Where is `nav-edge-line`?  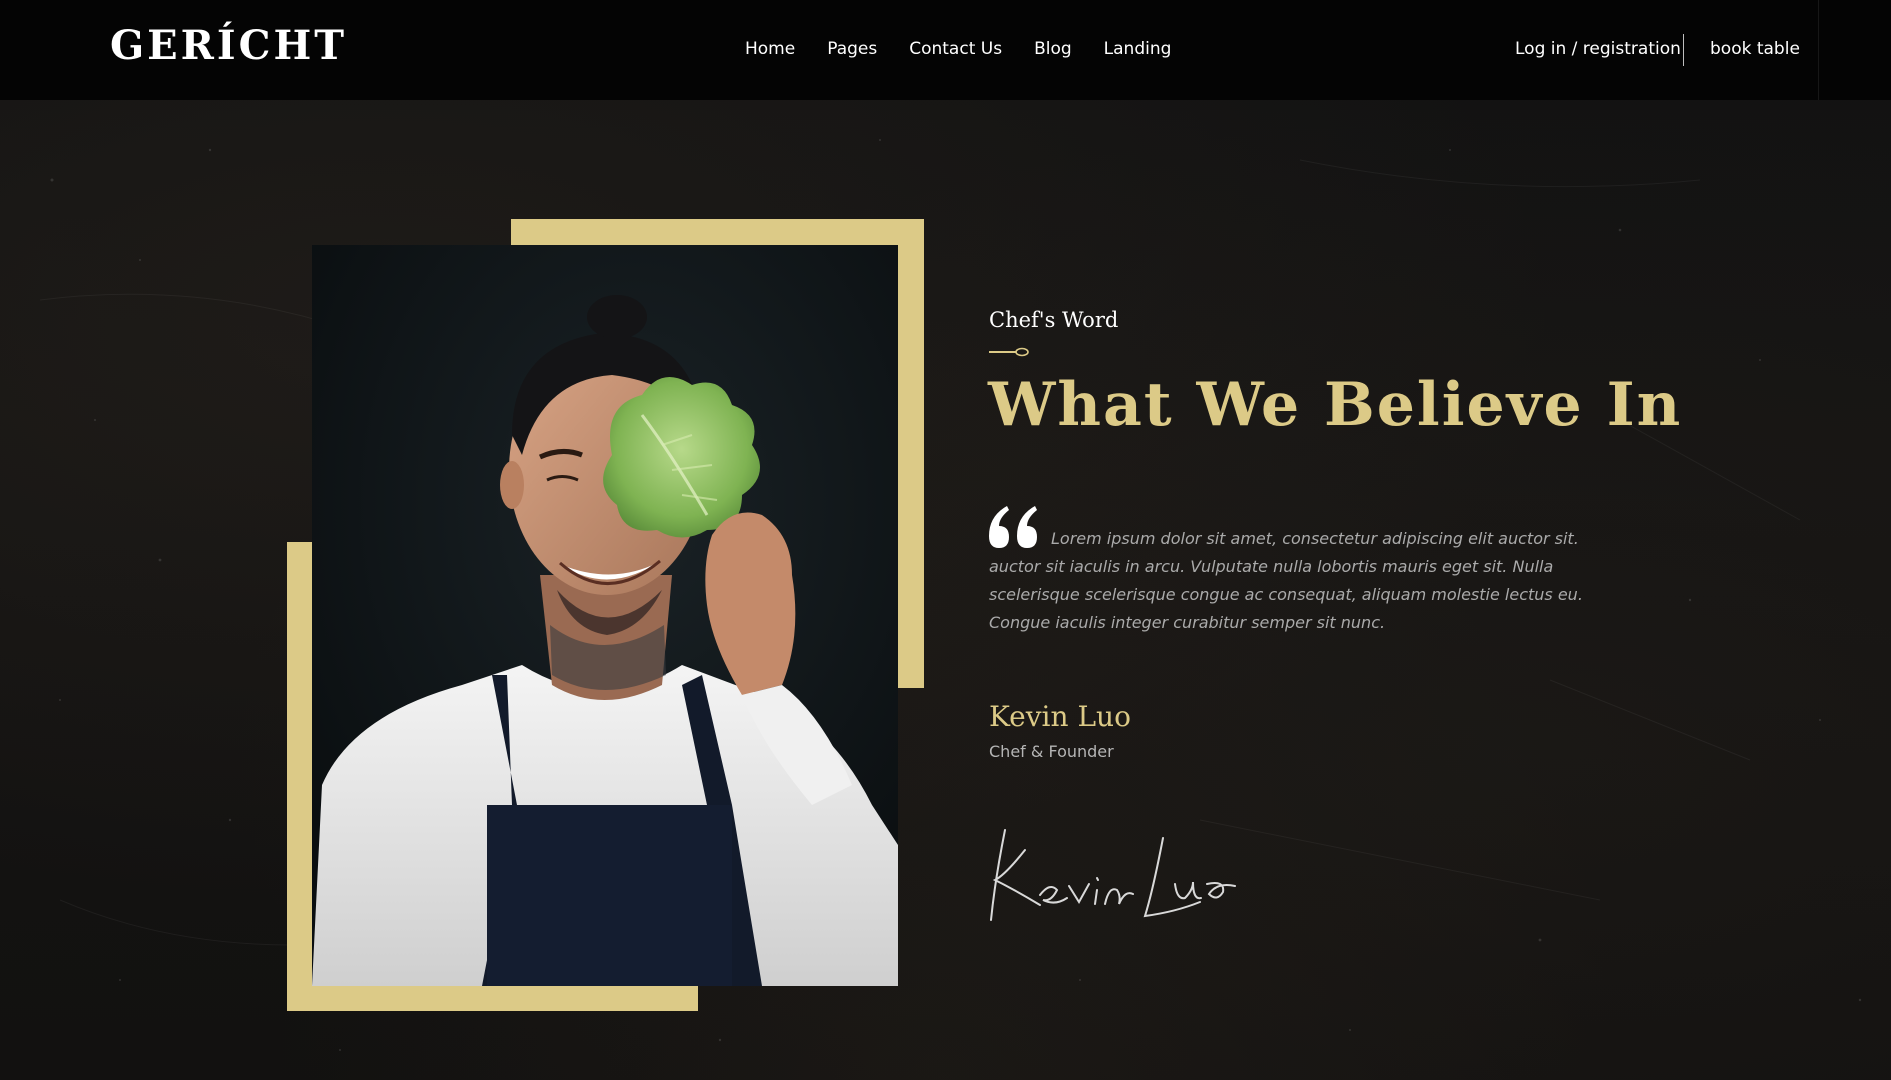
nav-edge-line is located at coordinates (1818, 50).